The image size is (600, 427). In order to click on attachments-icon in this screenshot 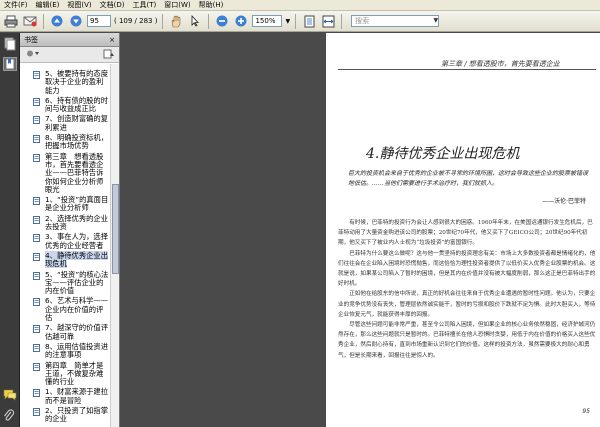, I will do `click(10, 416)`.